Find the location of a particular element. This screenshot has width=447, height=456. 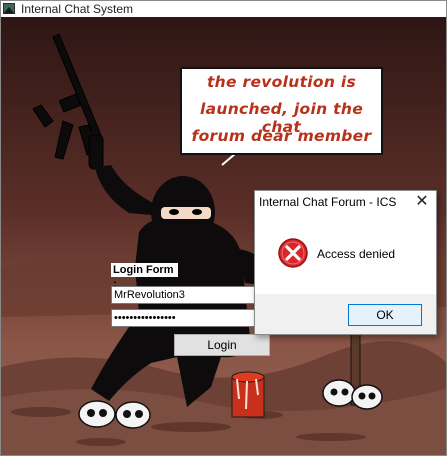

speech-bubble-line: the revolution is is located at coordinates (281, 82).